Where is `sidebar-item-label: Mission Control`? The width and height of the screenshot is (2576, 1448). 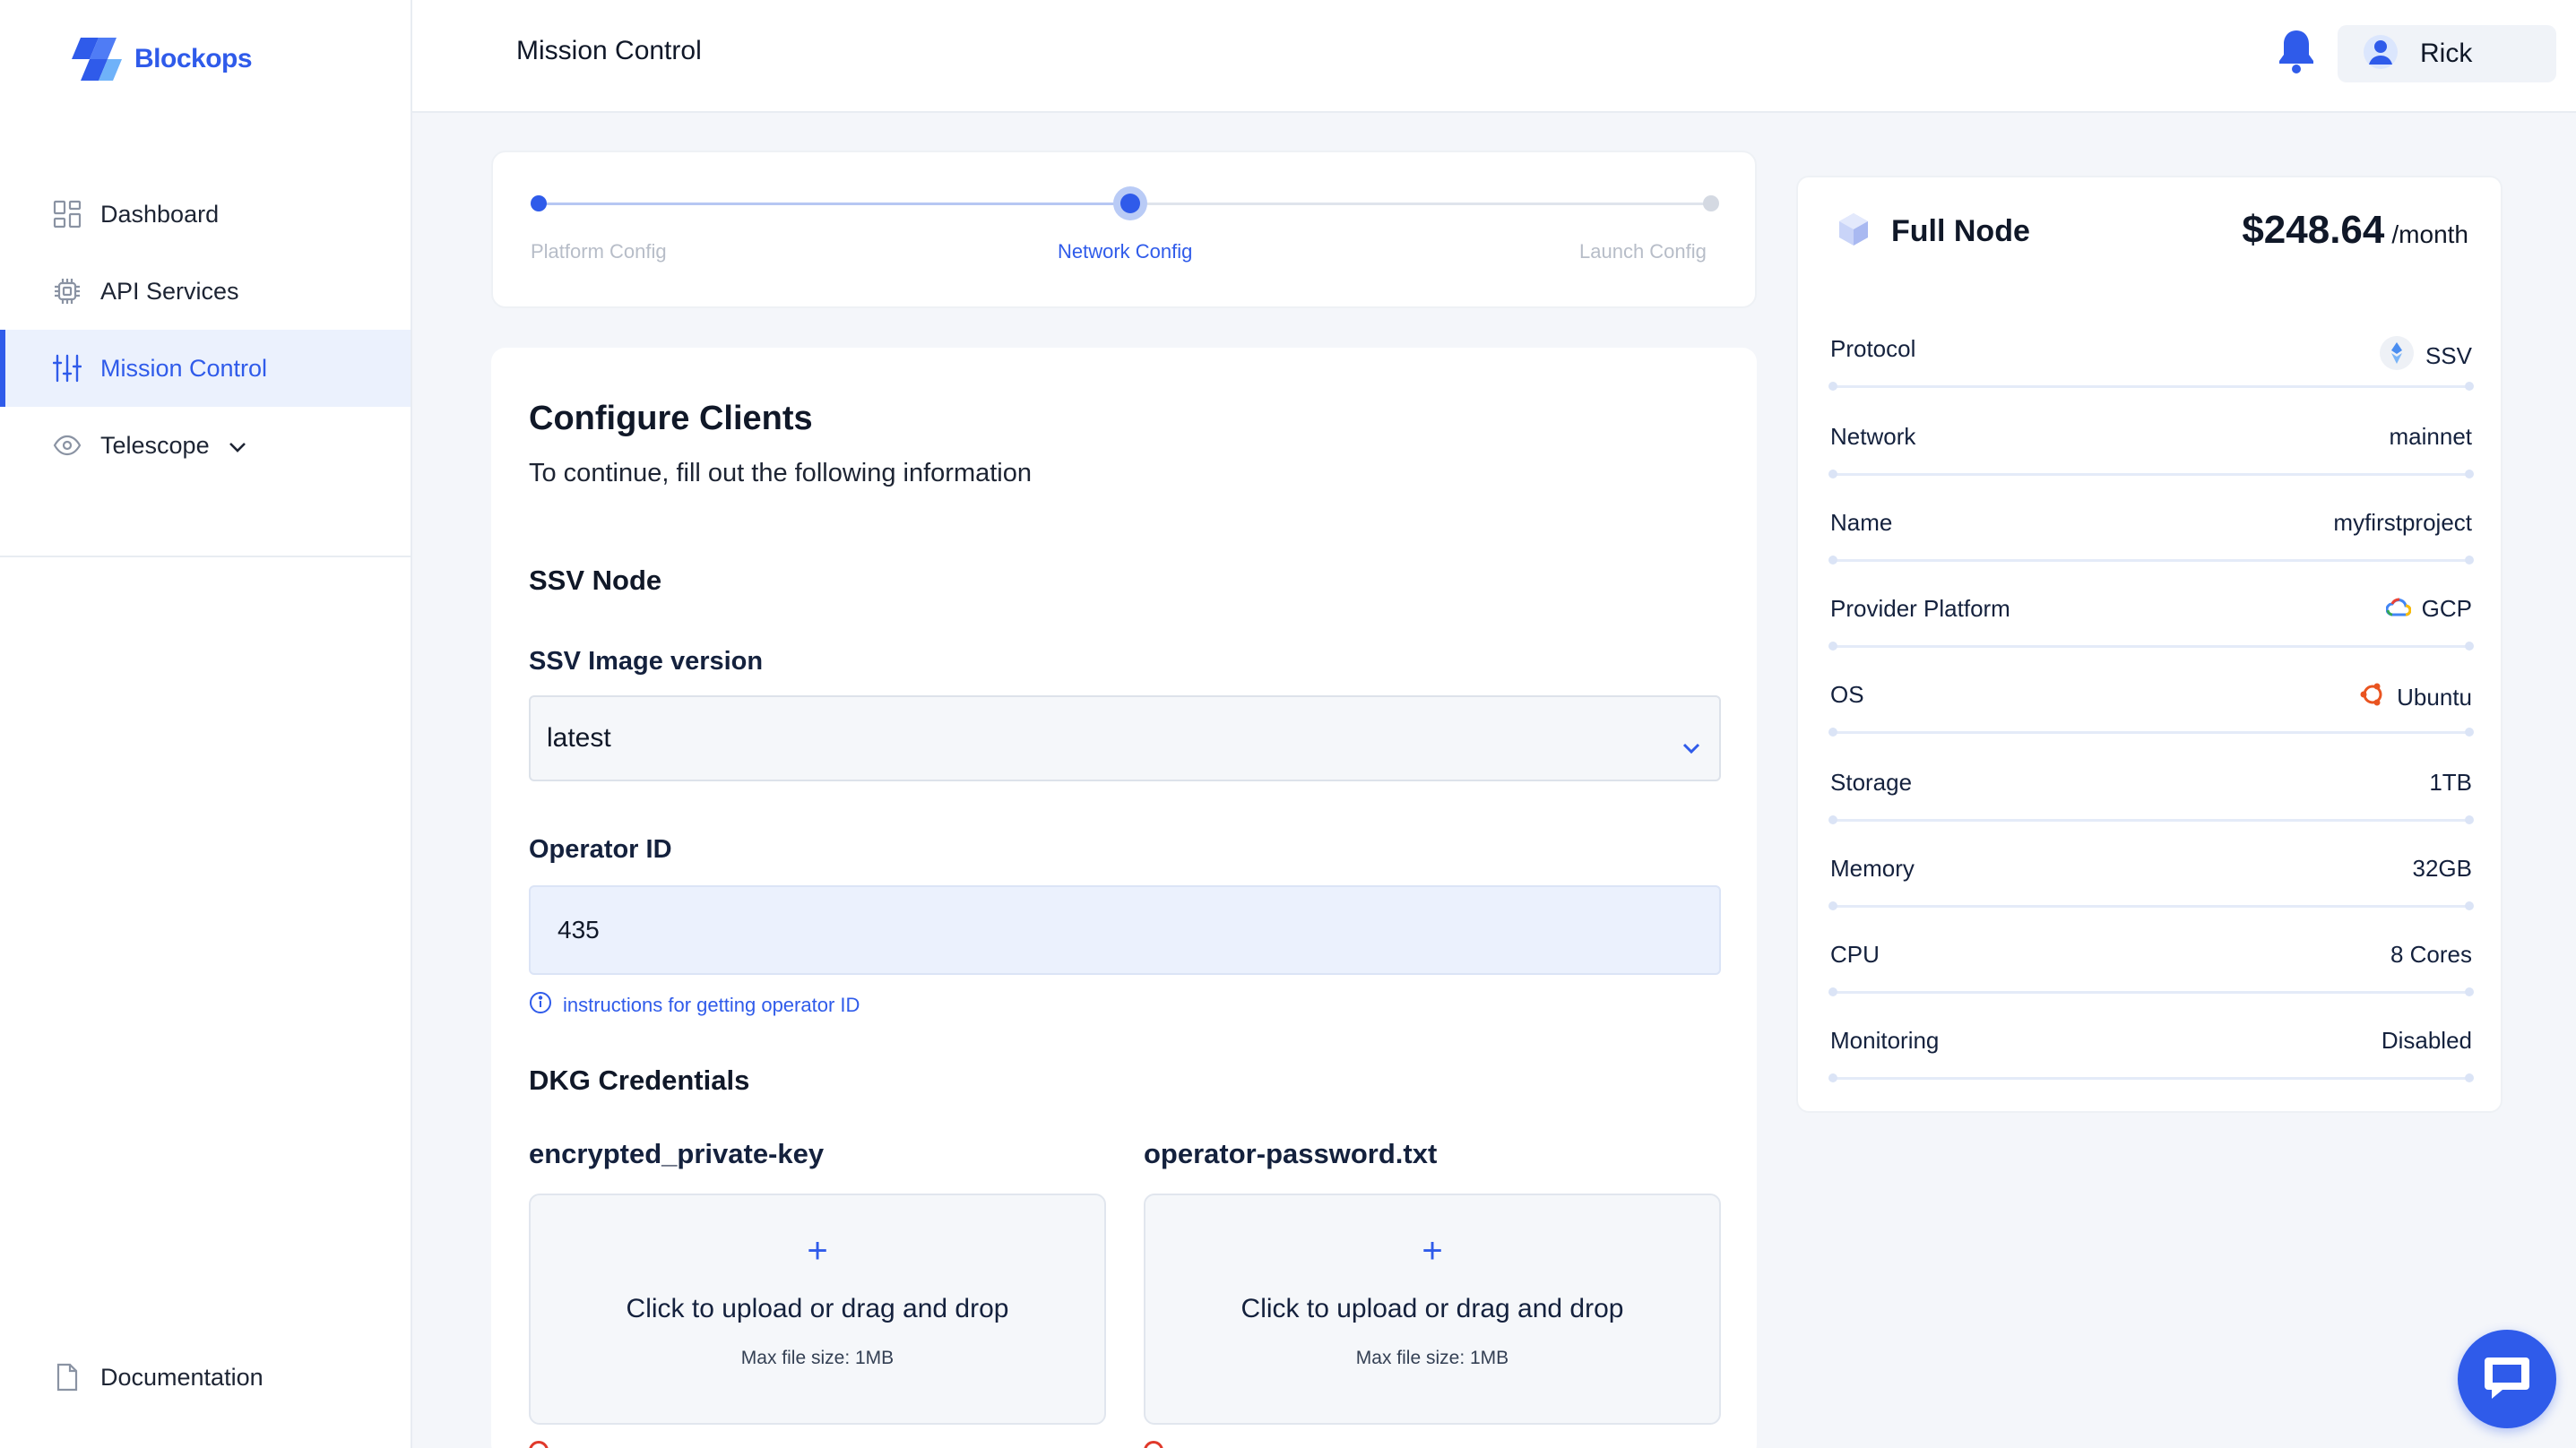 sidebar-item-label: Mission Control is located at coordinates (184, 368).